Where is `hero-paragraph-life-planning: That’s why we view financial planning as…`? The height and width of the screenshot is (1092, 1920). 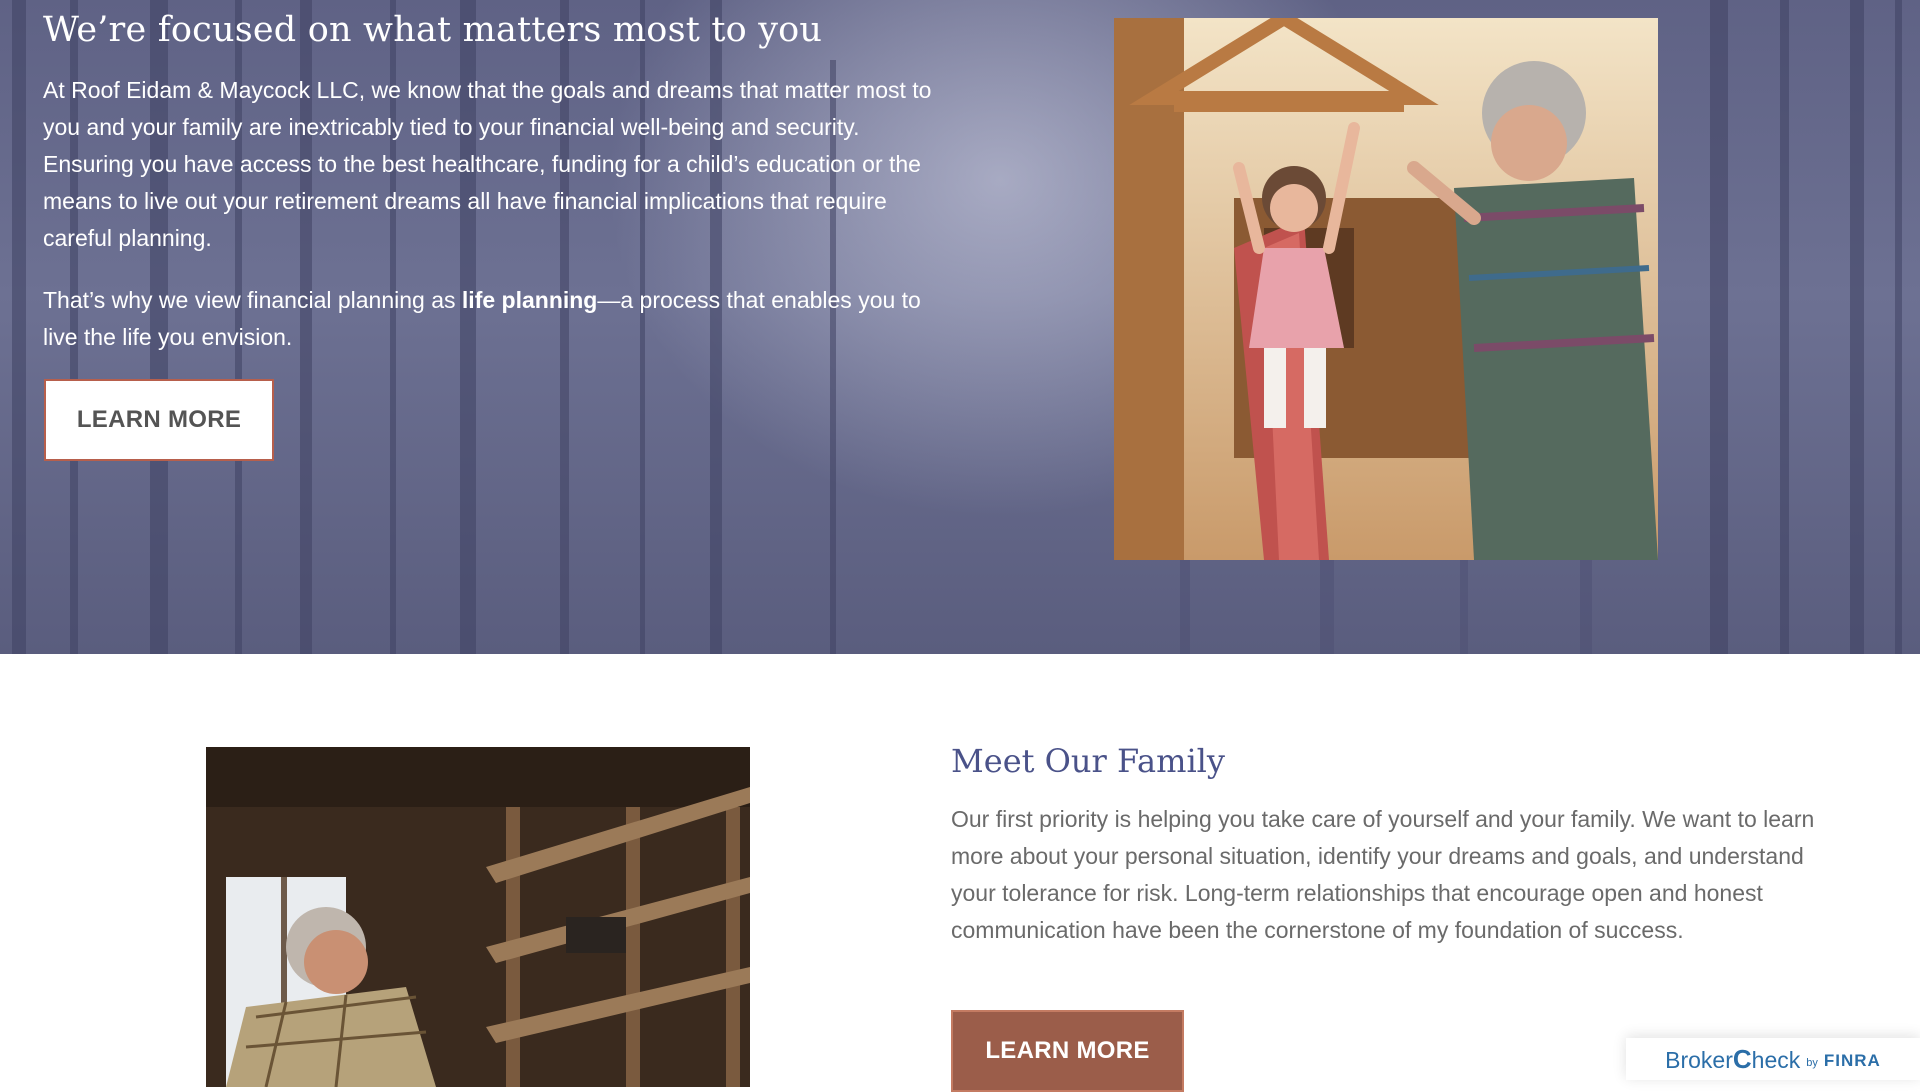
hero-paragraph-life-planning: That’s why we view financial planning as… is located at coordinates (488, 319).